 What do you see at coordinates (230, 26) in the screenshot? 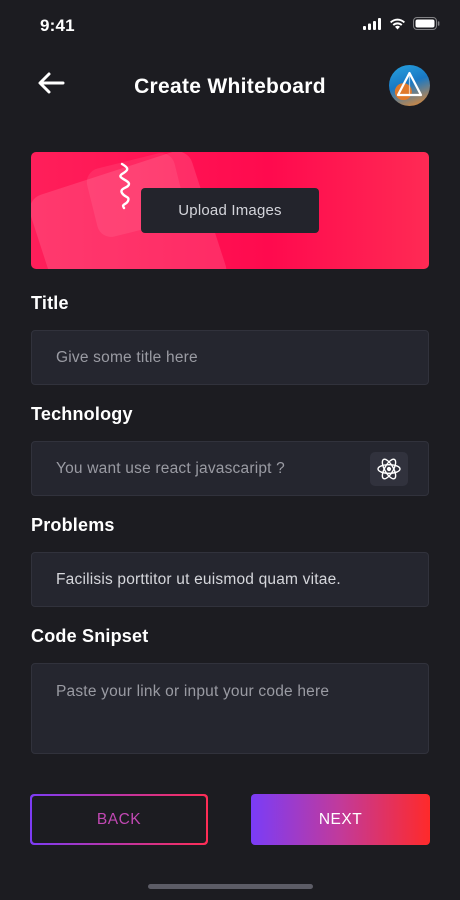
I see `status-bar: 9:41` at bounding box center [230, 26].